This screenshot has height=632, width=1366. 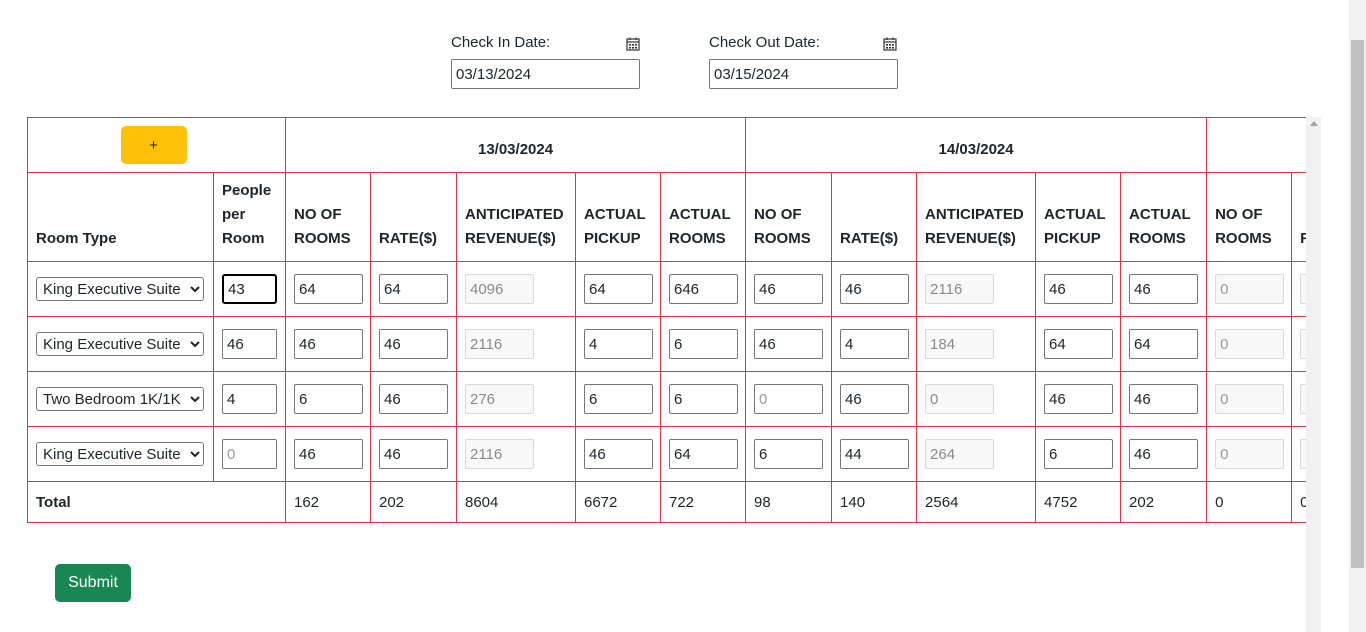 What do you see at coordinates (976, 145) in the screenshot?
I see `date-header-2: 14/03/2024` at bounding box center [976, 145].